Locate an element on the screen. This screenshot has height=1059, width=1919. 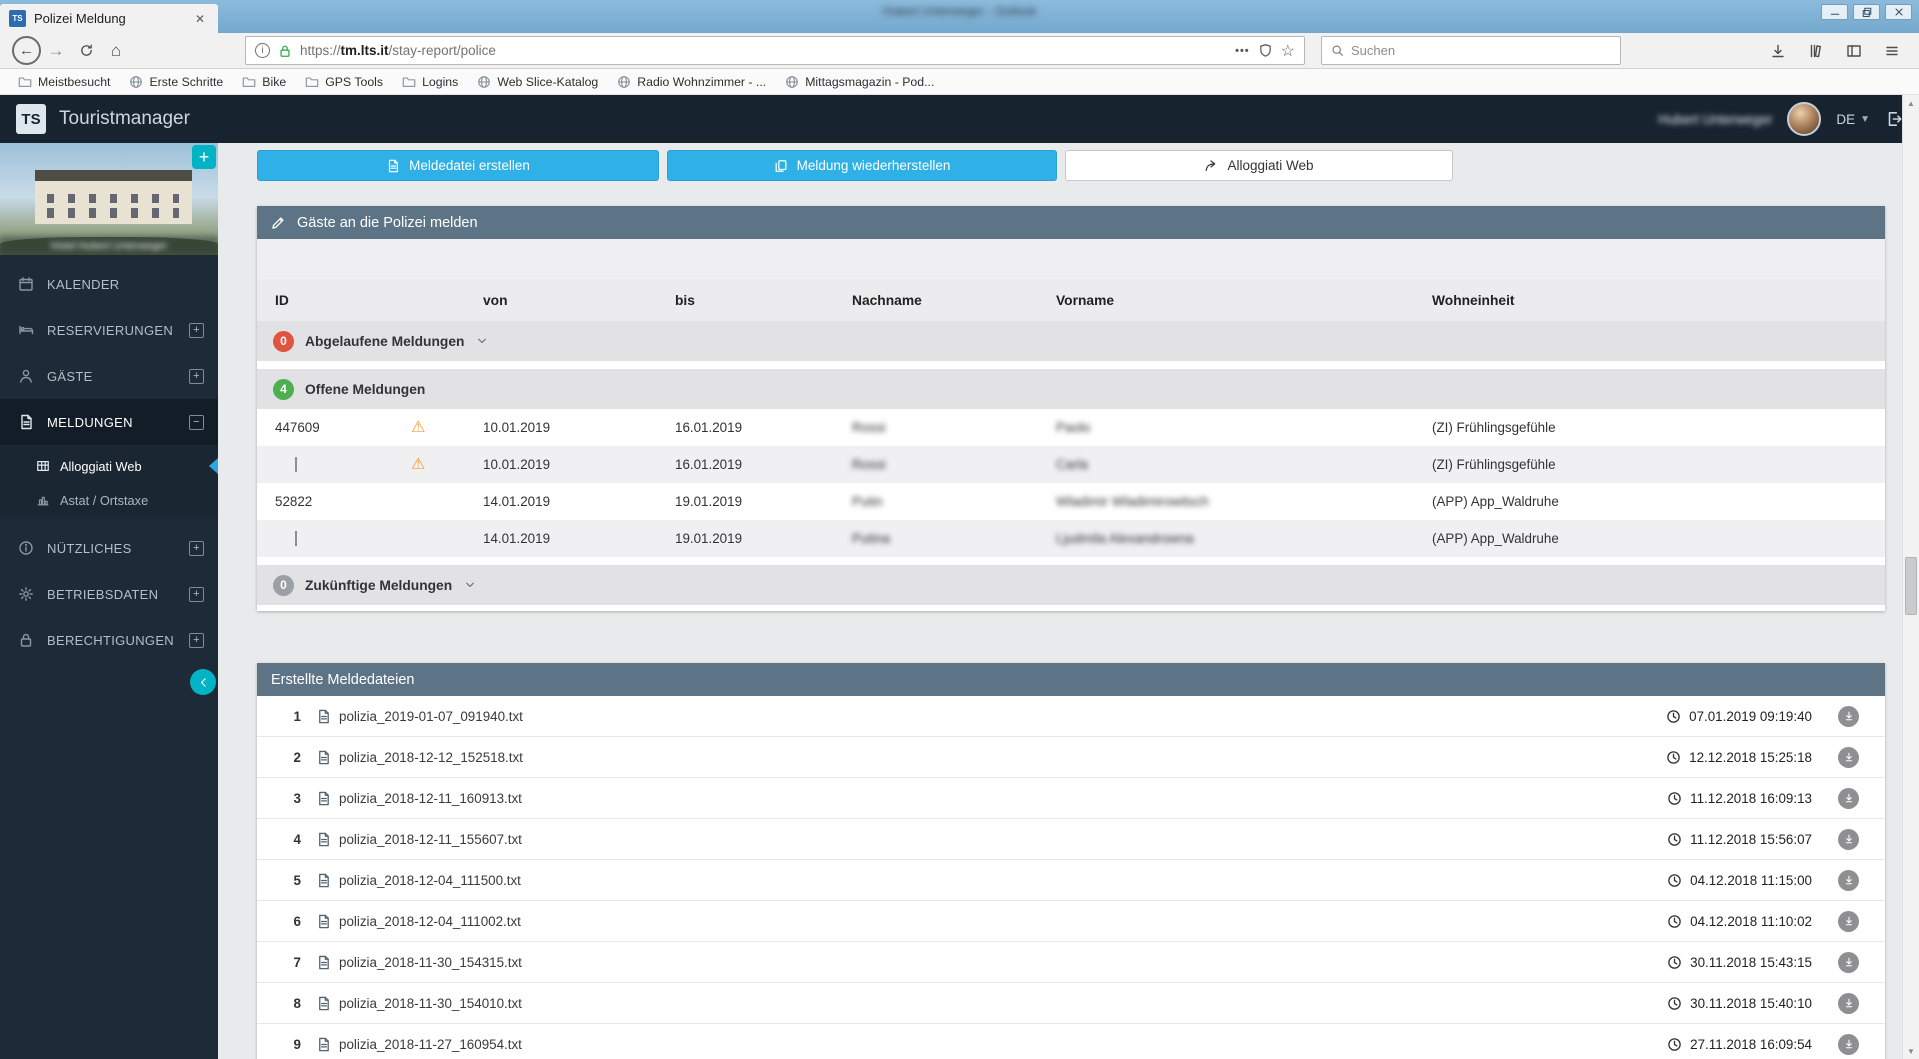
library-icon is located at coordinates (1816, 51).